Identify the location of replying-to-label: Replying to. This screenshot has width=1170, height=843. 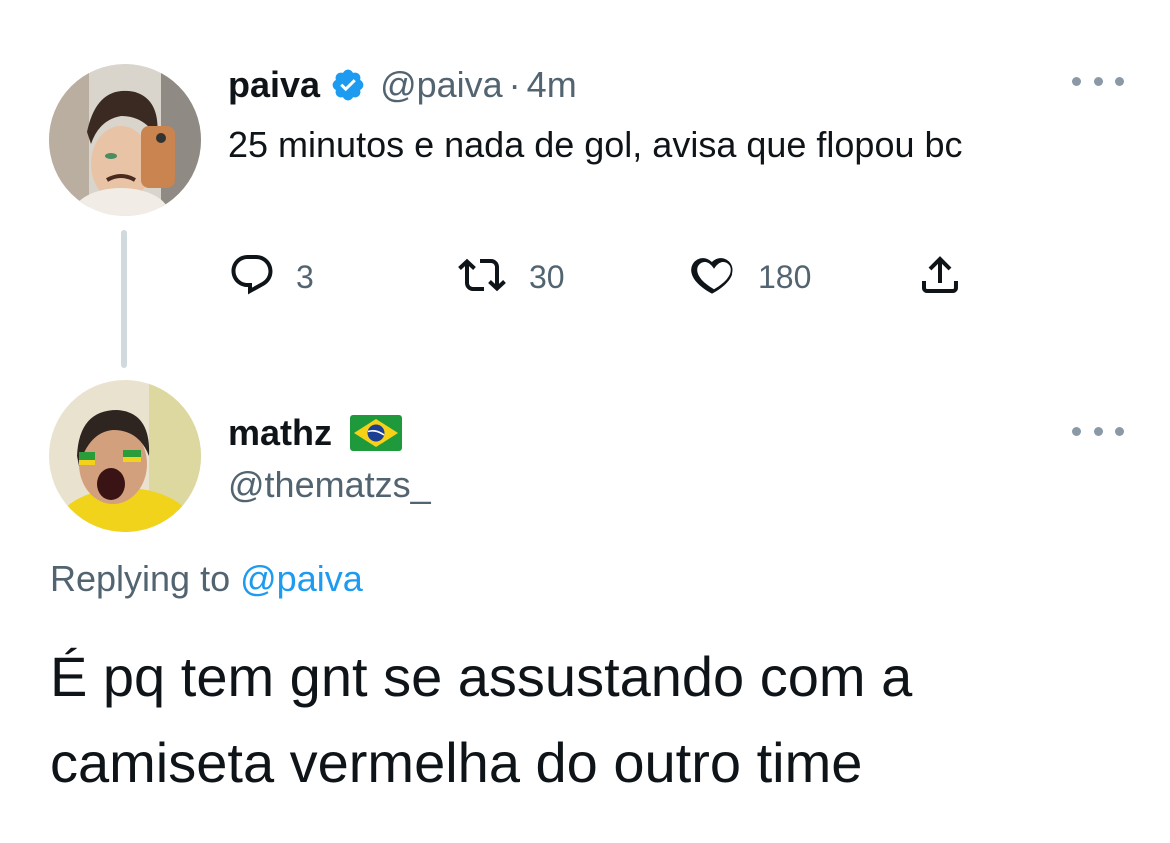
(140, 578).